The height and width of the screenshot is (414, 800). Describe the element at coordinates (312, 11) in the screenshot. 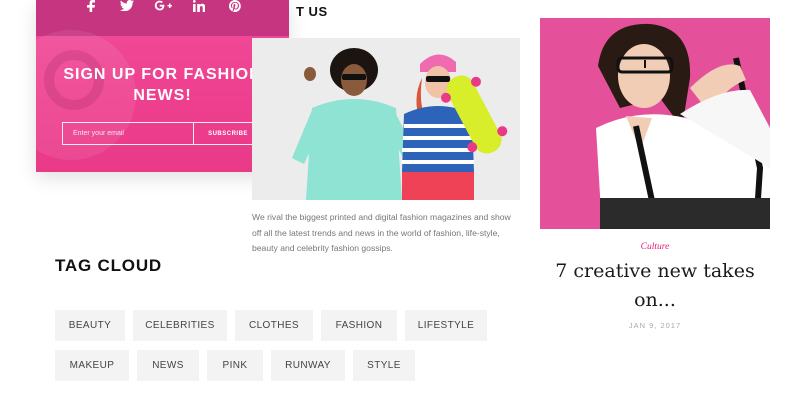

I see `about-heading: T US` at that location.